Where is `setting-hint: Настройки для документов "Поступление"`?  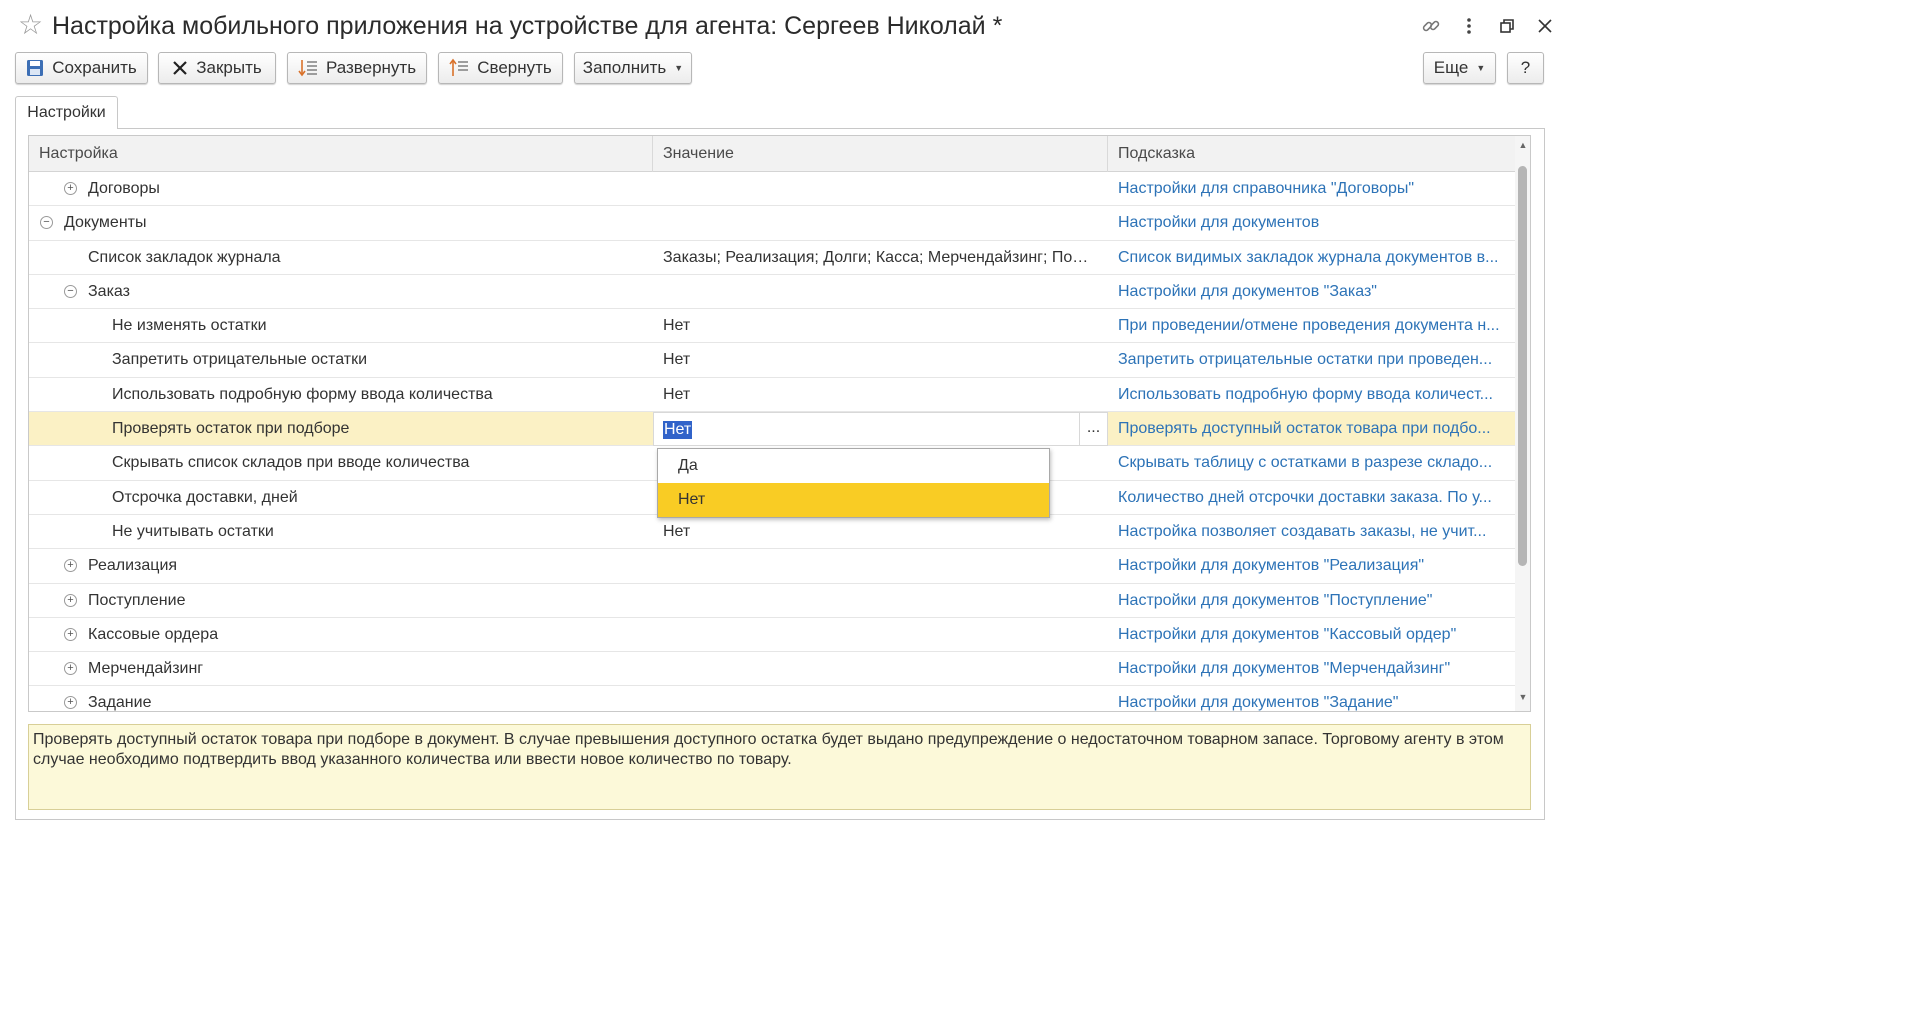
setting-hint: Настройки для документов "Поступление" is located at coordinates (1312, 601).